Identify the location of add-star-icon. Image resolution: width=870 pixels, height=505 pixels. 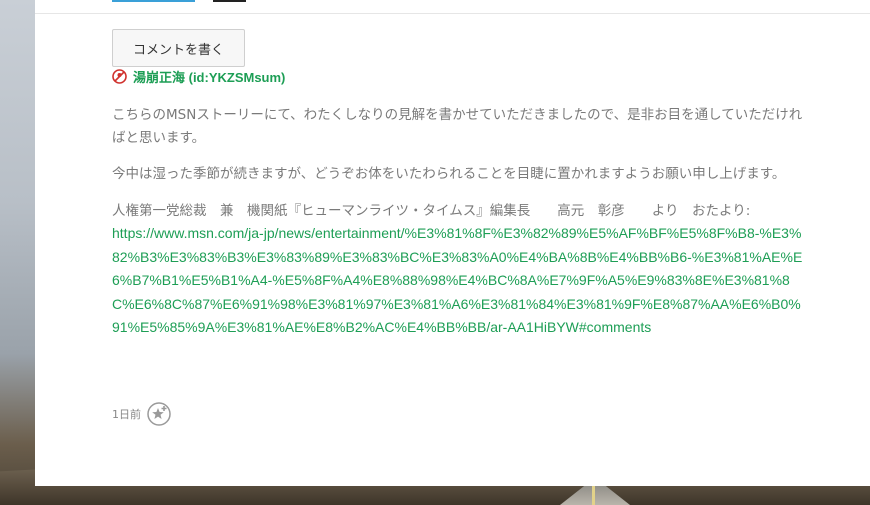
(159, 414).